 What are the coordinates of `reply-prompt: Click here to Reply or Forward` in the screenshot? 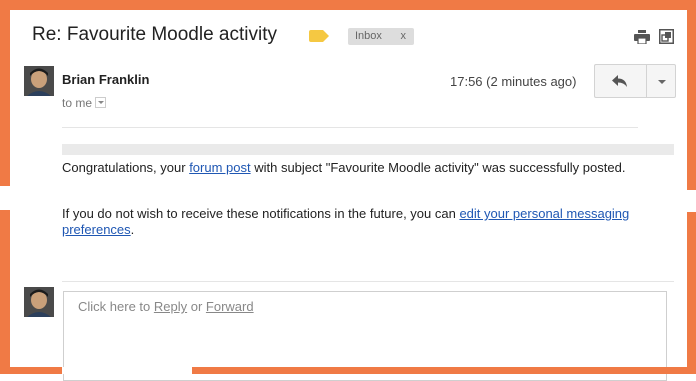 It's located at (166, 306).